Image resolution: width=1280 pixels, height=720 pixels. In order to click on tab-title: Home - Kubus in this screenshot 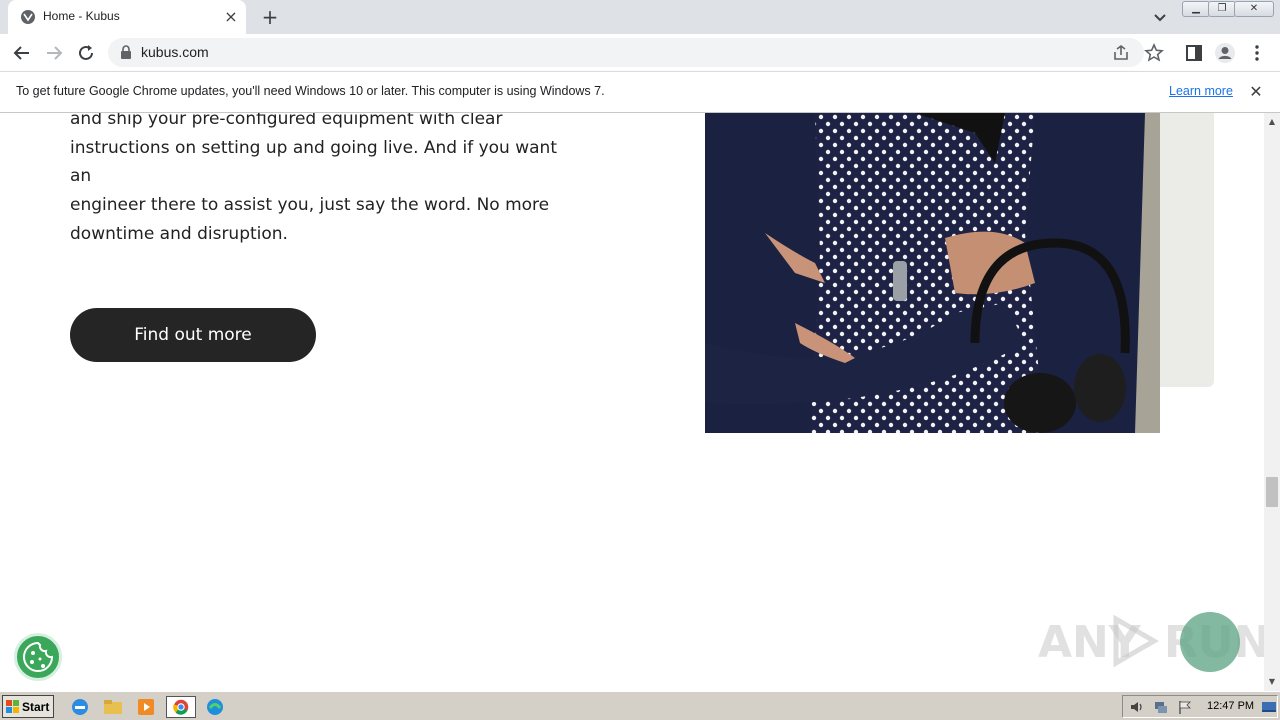, I will do `click(81, 16)`.